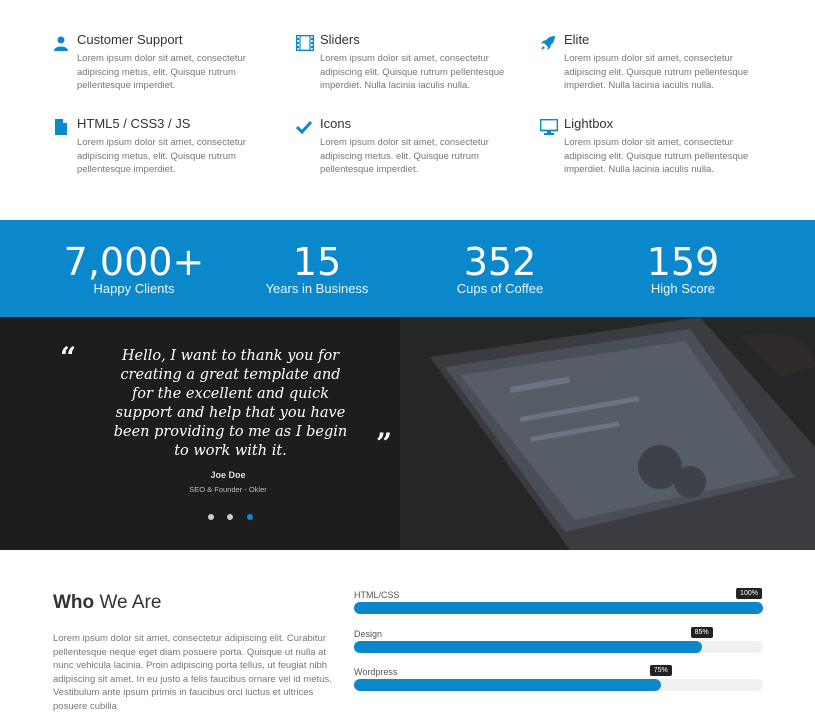 The width and height of the screenshot is (815, 713). What do you see at coordinates (317, 288) in the screenshot?
I see `stat-label: Years in Business` at bounding box center [317, 288].